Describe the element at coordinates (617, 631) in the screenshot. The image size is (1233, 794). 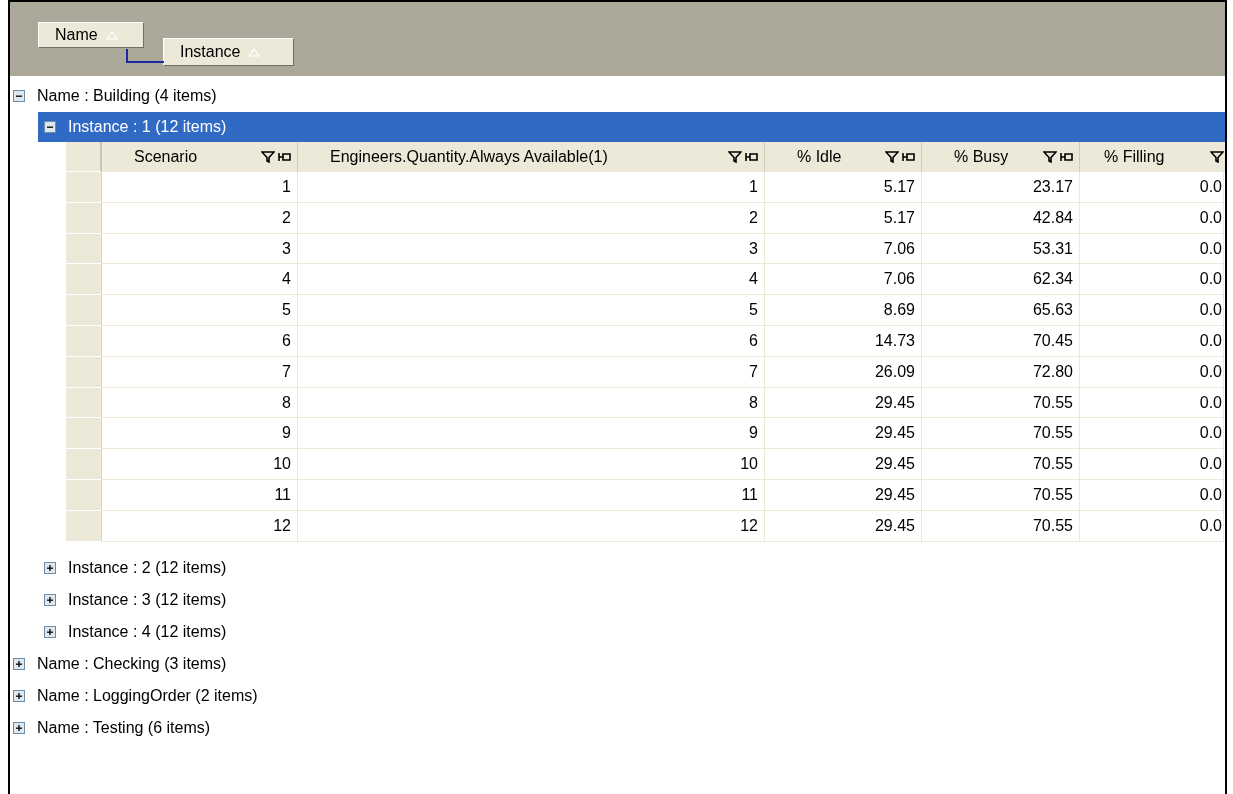
I see `group-row: Instance : 4 (12 items)` at that location.